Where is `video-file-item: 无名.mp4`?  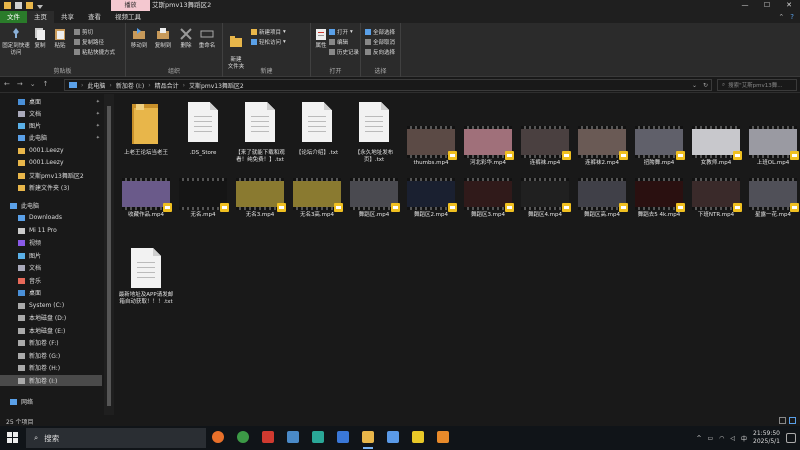 video-file-item: 无名.mp4 is located at coordinates (203, 197).